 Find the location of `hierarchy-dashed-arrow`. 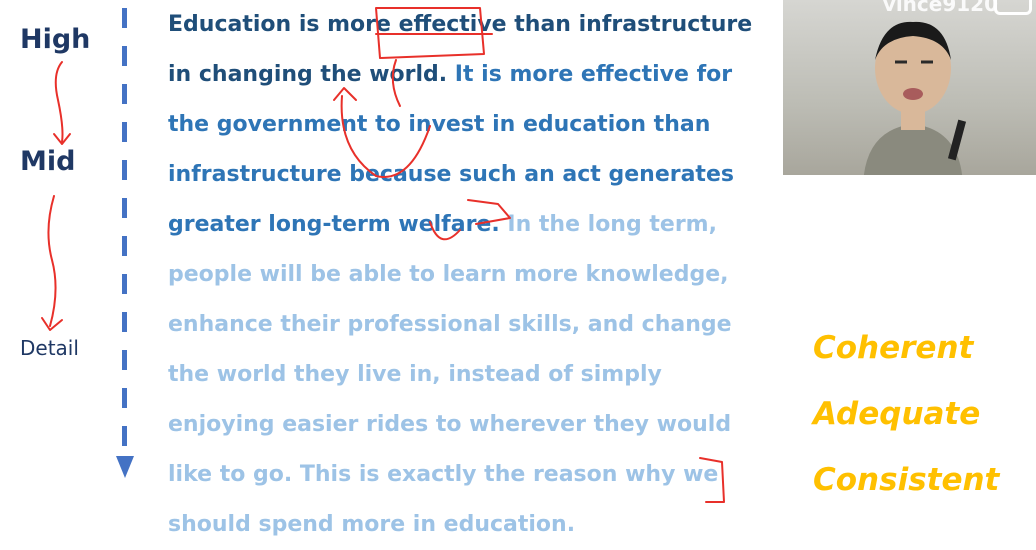

hierarchy-dashed-arrow is located at coordinates (124, 233).